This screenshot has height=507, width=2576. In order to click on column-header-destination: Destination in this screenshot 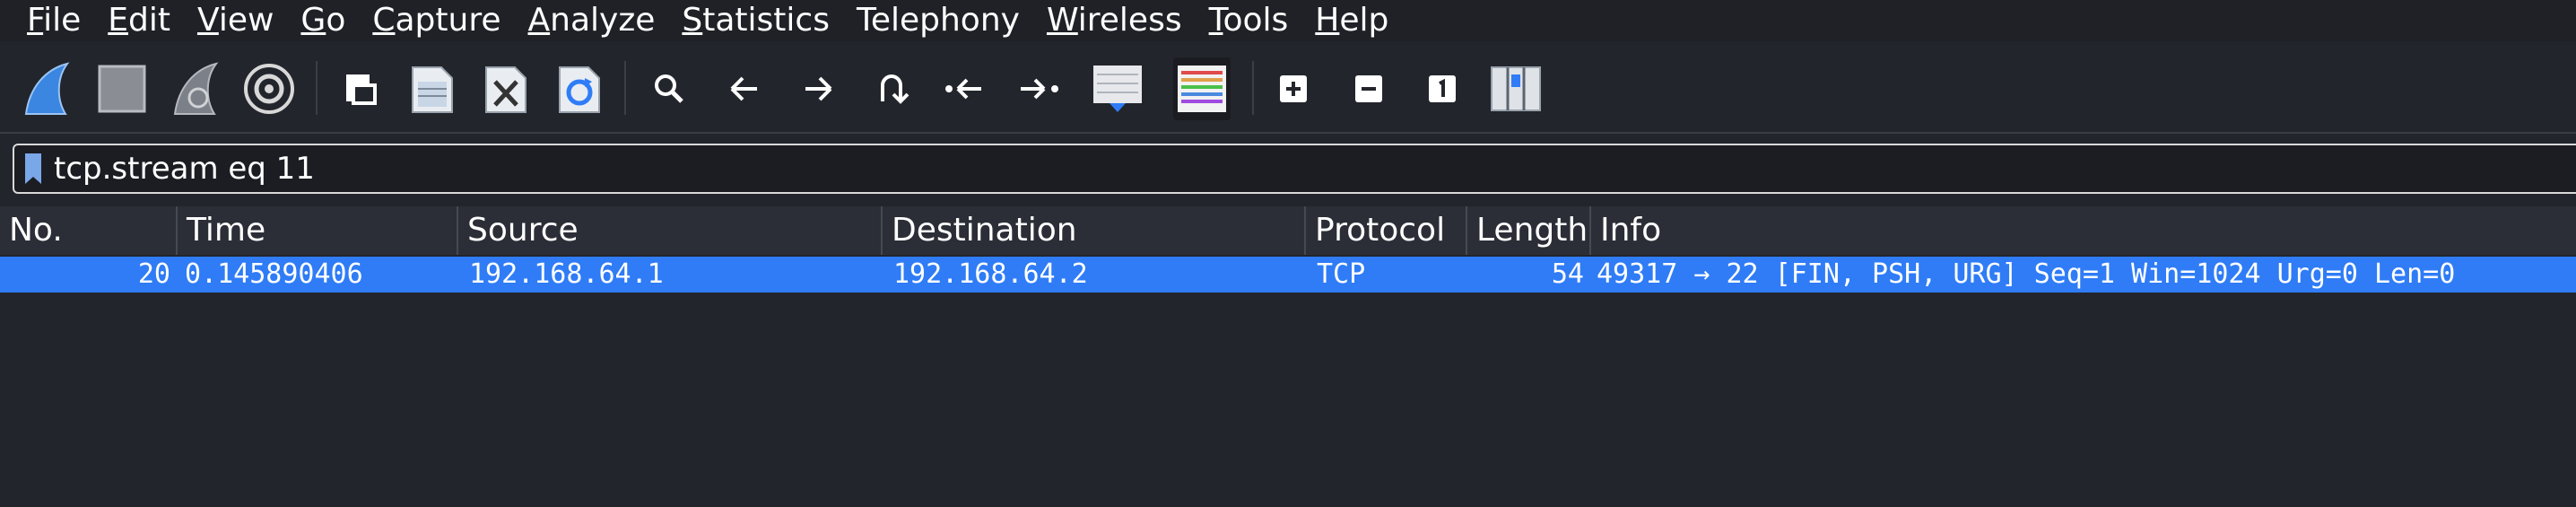, I will do `click(1094, 230)`.